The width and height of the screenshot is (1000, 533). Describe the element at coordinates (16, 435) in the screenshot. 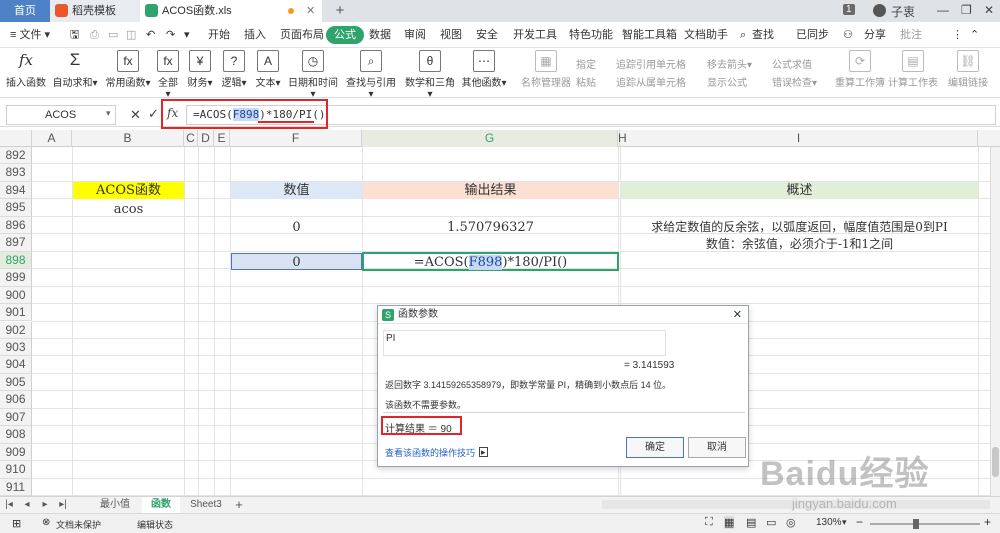

I see `row-header: 908` at that location.